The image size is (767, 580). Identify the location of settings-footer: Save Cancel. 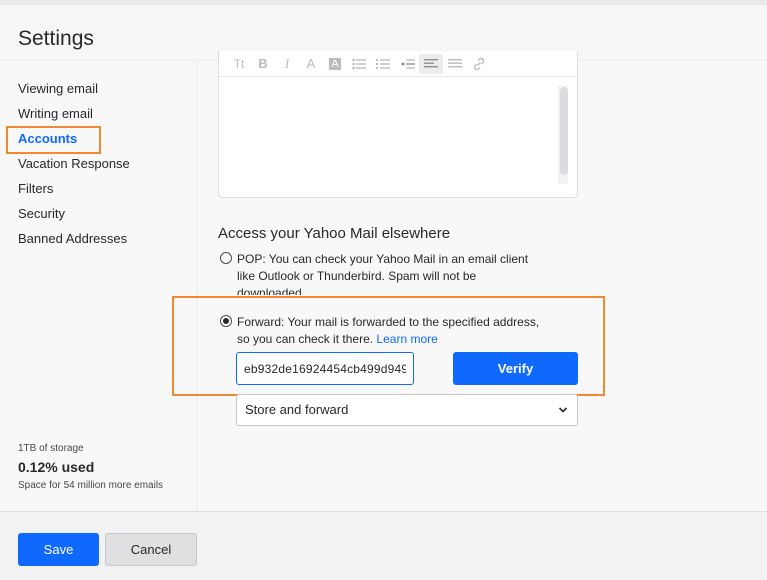
(383, 545).